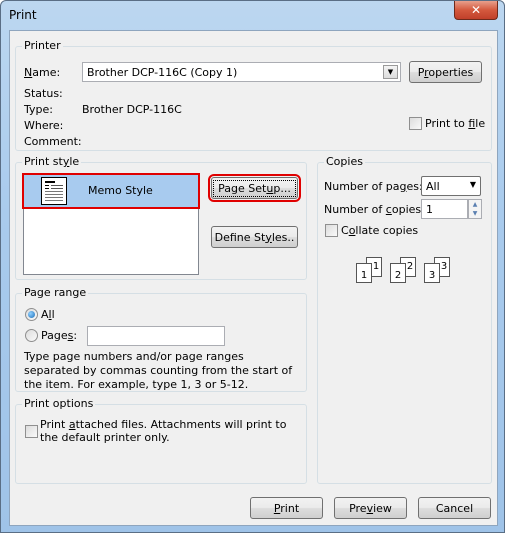 This screenshot has width=505, height=533. What do you see at coordinates (455, 123) in the screenshot?
I see `print-to-file-label: Print to file` at bounding box center [455, 123].